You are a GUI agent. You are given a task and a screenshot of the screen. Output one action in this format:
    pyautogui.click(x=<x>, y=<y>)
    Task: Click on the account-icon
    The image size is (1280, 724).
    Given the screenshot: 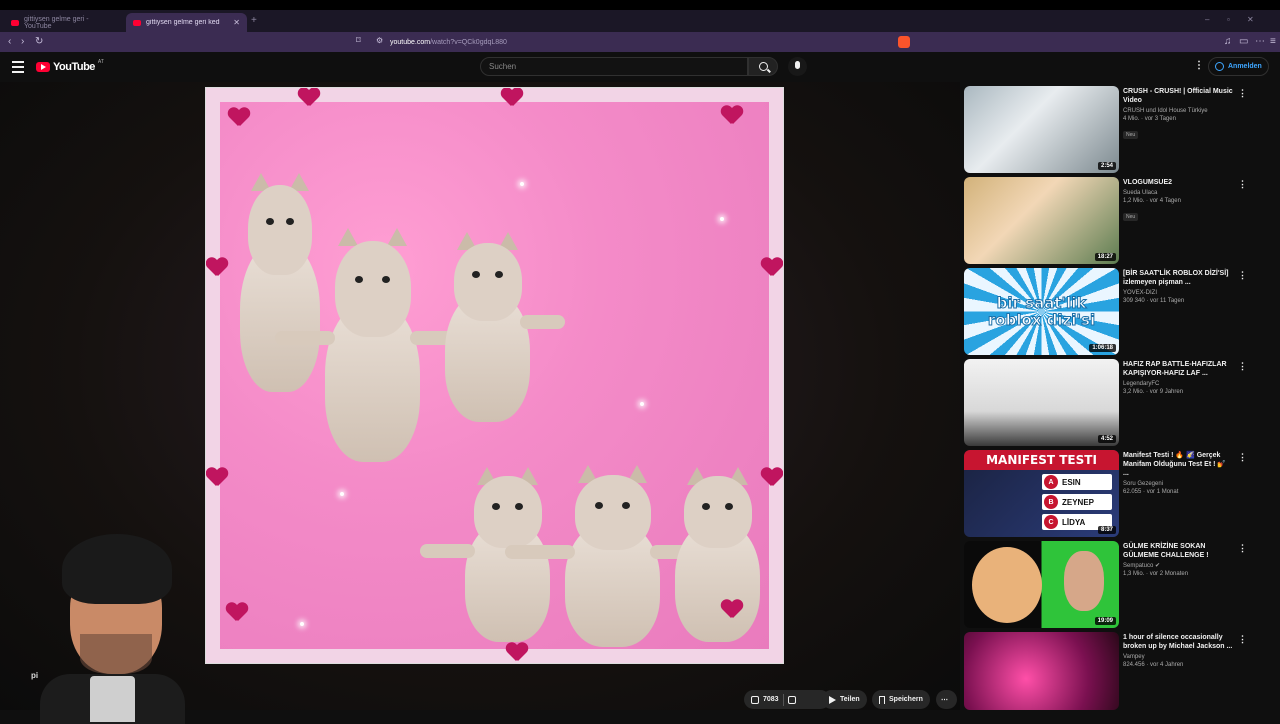 What is the action you would take?
    pyautogui.click(x=1219, y=66)
    